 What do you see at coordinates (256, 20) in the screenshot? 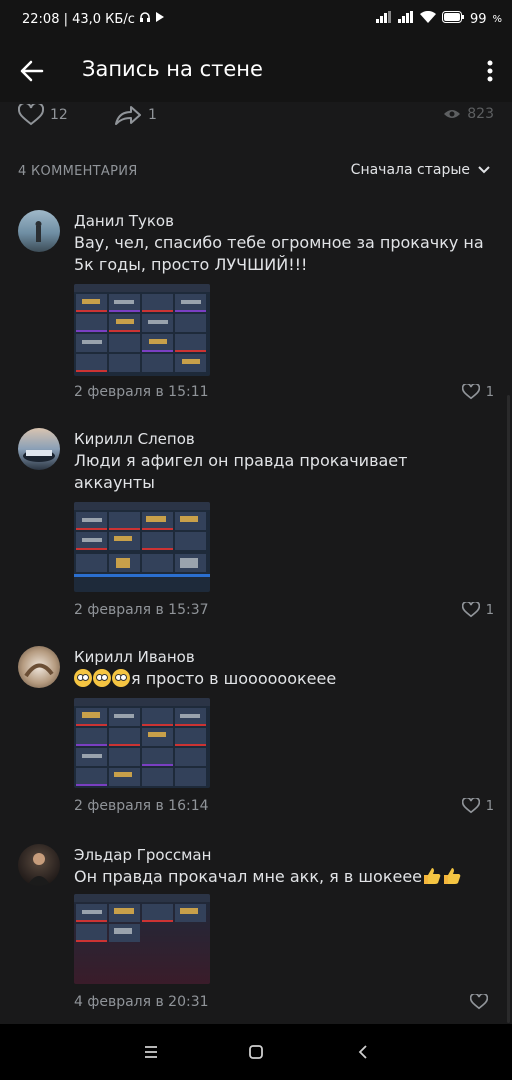
I see `status-bar: 22:08 | 43,0 КБ/с 99 %` at bounding box center [256, 20].